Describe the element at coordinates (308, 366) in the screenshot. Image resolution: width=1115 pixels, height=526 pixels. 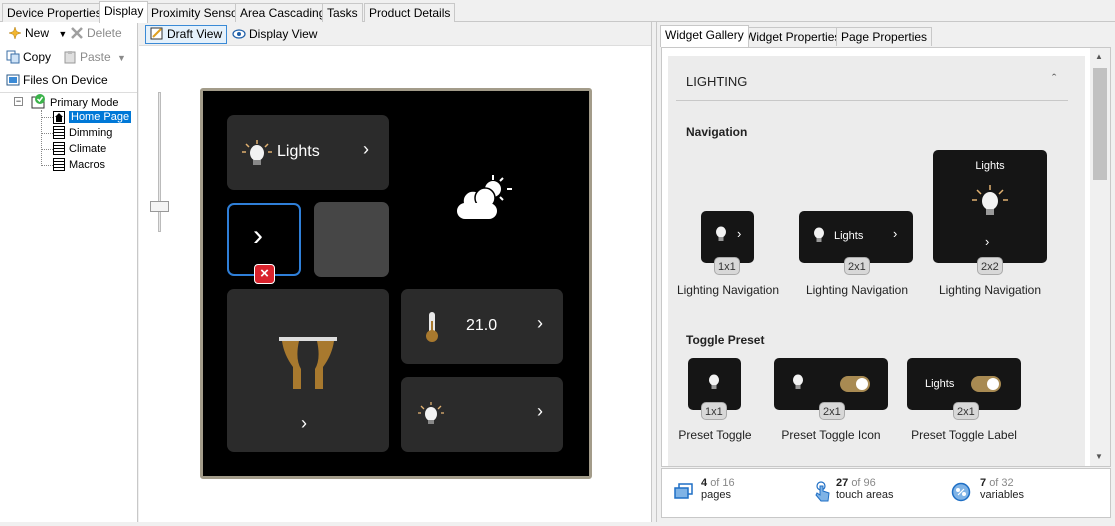
I see `curtains-icon` at that location.